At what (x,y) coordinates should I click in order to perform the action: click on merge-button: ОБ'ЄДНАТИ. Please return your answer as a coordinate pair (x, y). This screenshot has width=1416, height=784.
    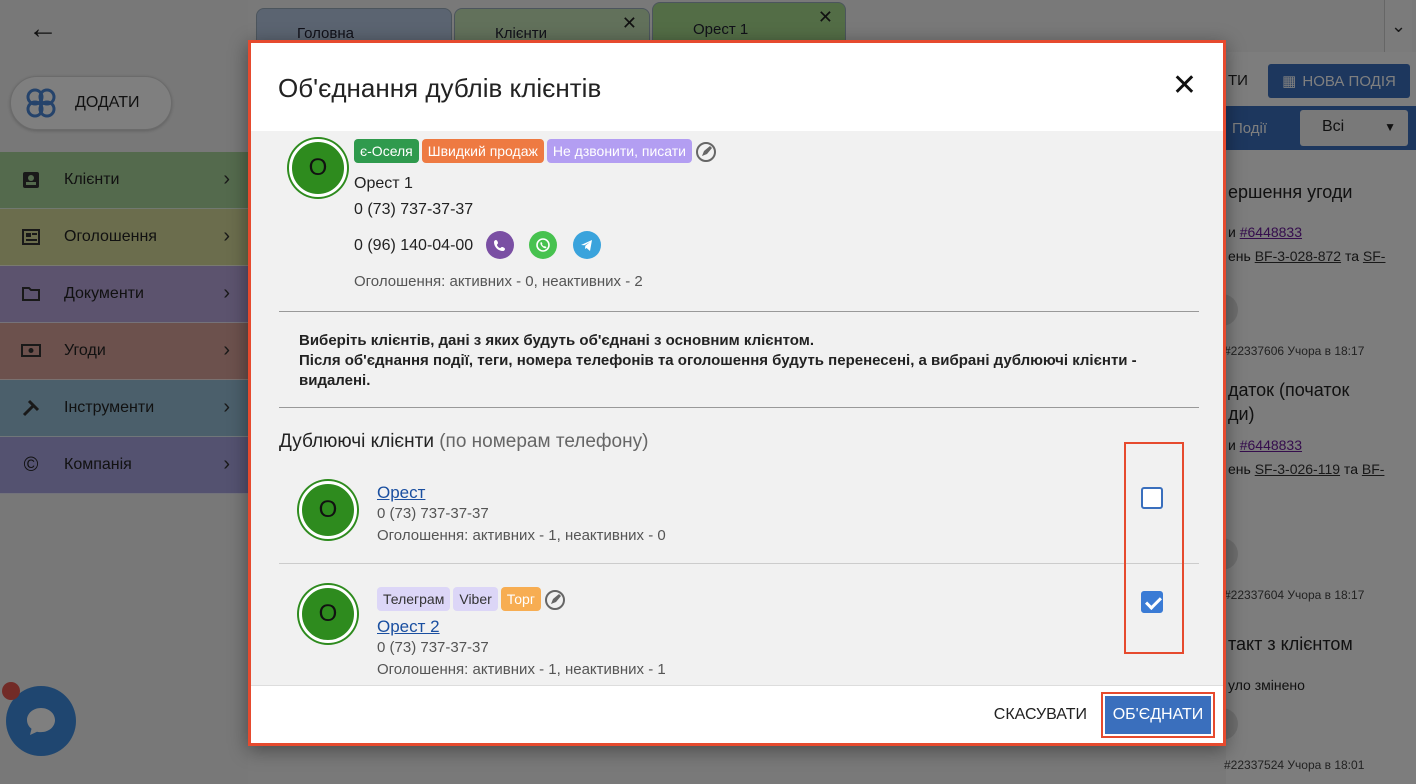
    Looking at the image, I should click on (1158, 715).